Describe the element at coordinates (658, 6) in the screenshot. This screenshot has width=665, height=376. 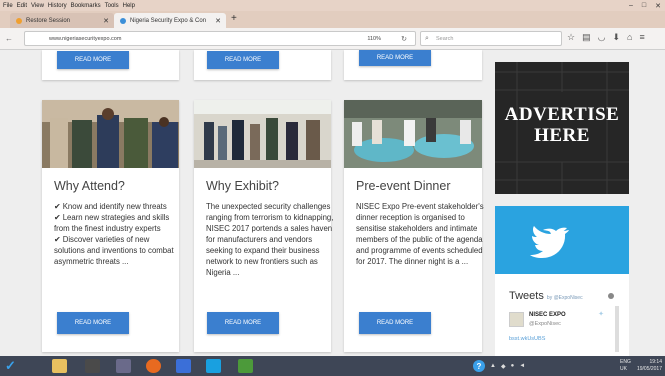
I see `close-window-button: ✕` at that location.